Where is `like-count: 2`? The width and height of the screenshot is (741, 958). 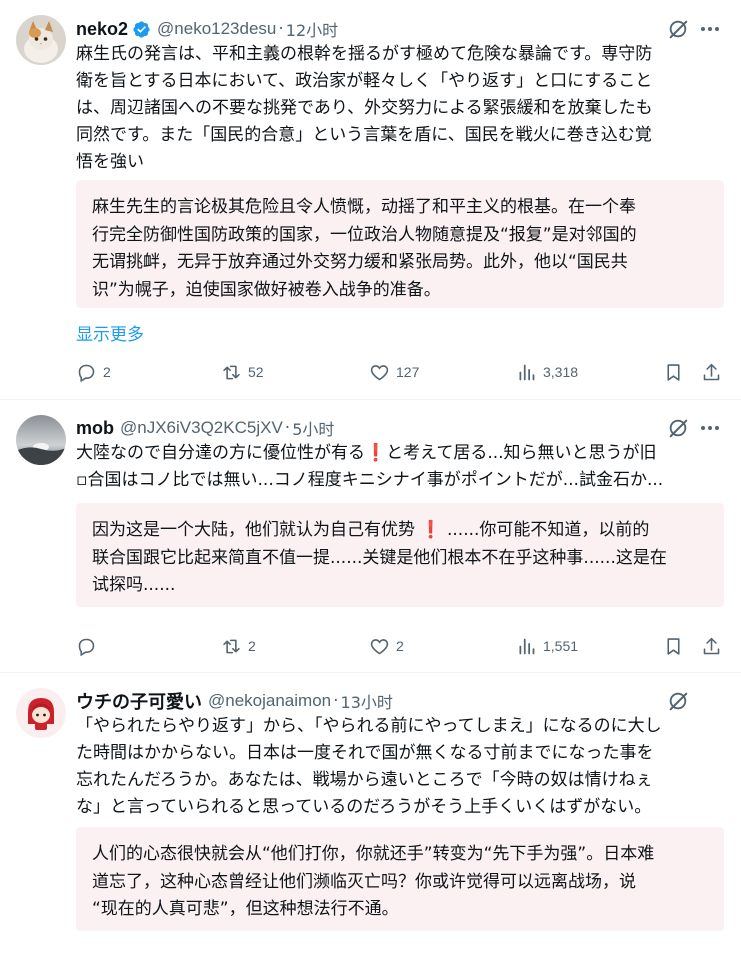 like-count: 2 is located at coordinates (400, 646).